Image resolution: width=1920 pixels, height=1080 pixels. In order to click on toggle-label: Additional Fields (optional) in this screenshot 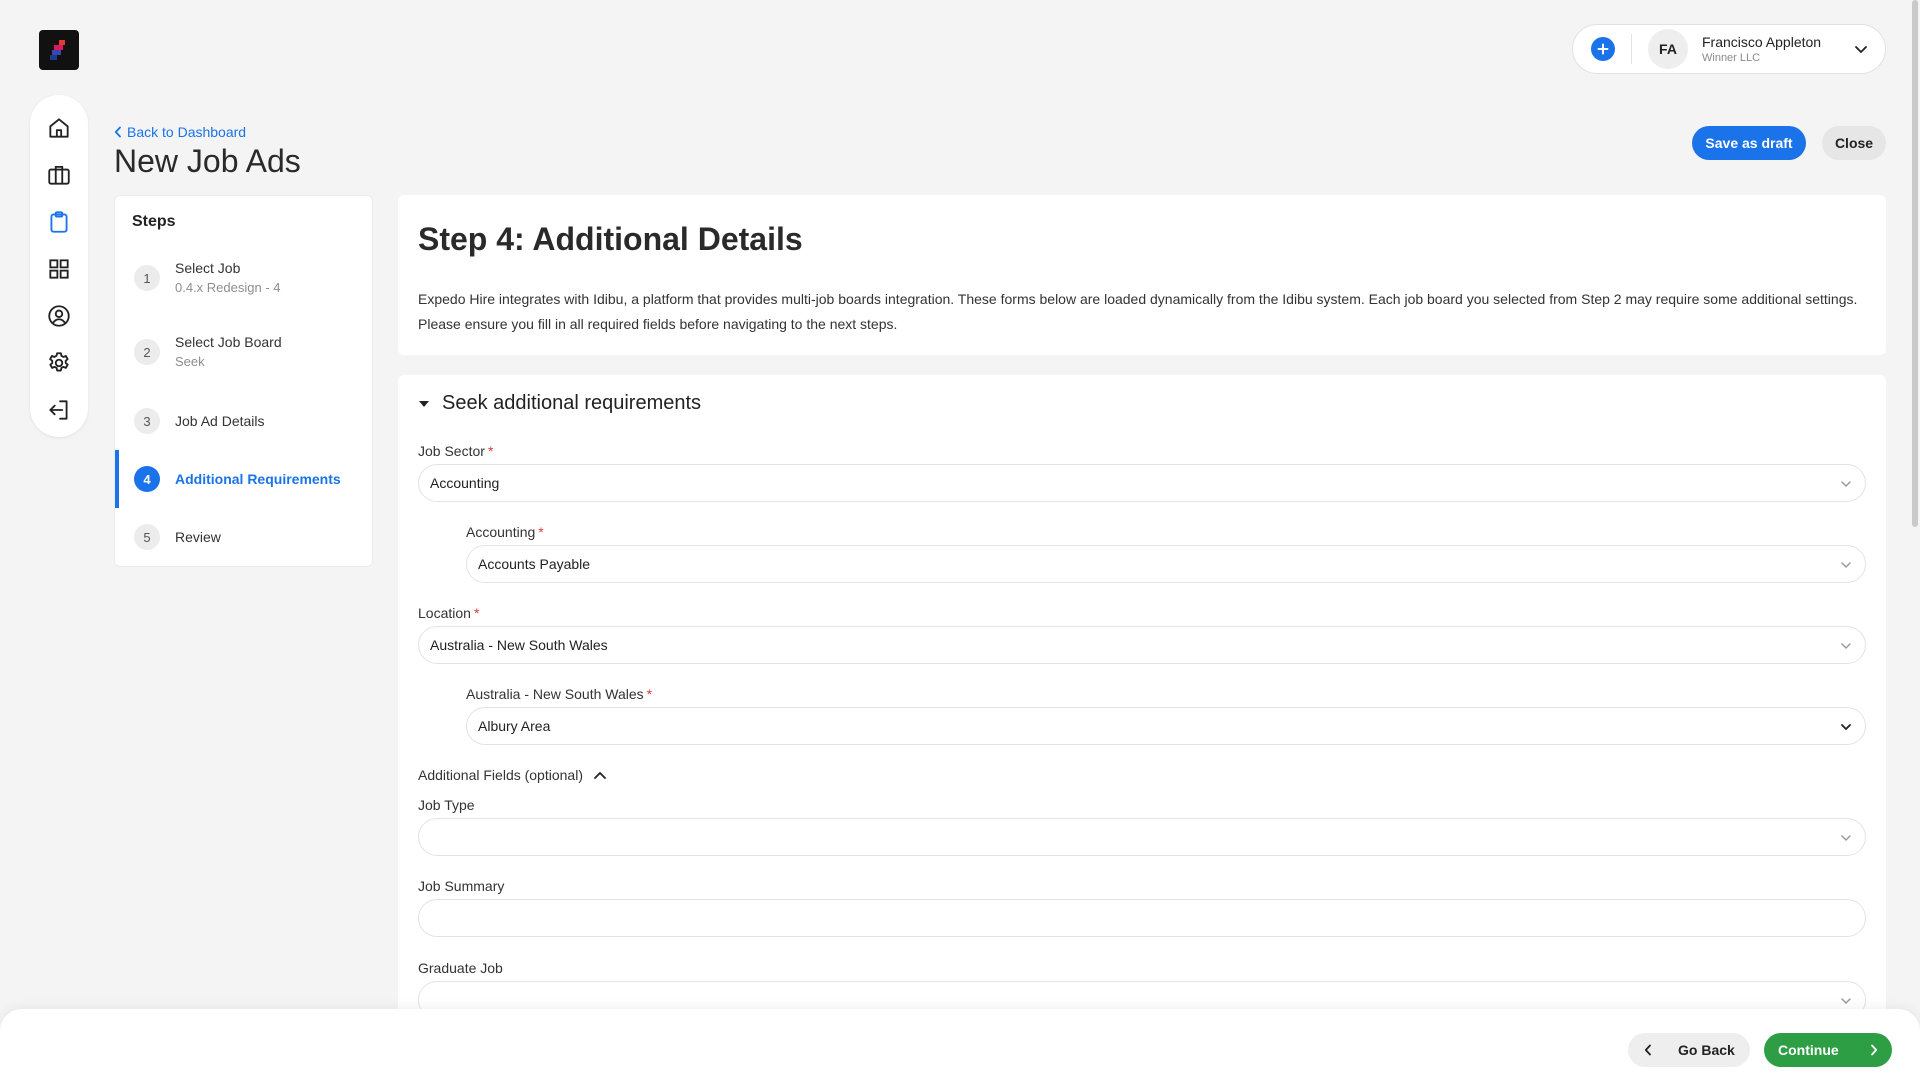, I will do `click(500, 775)`.